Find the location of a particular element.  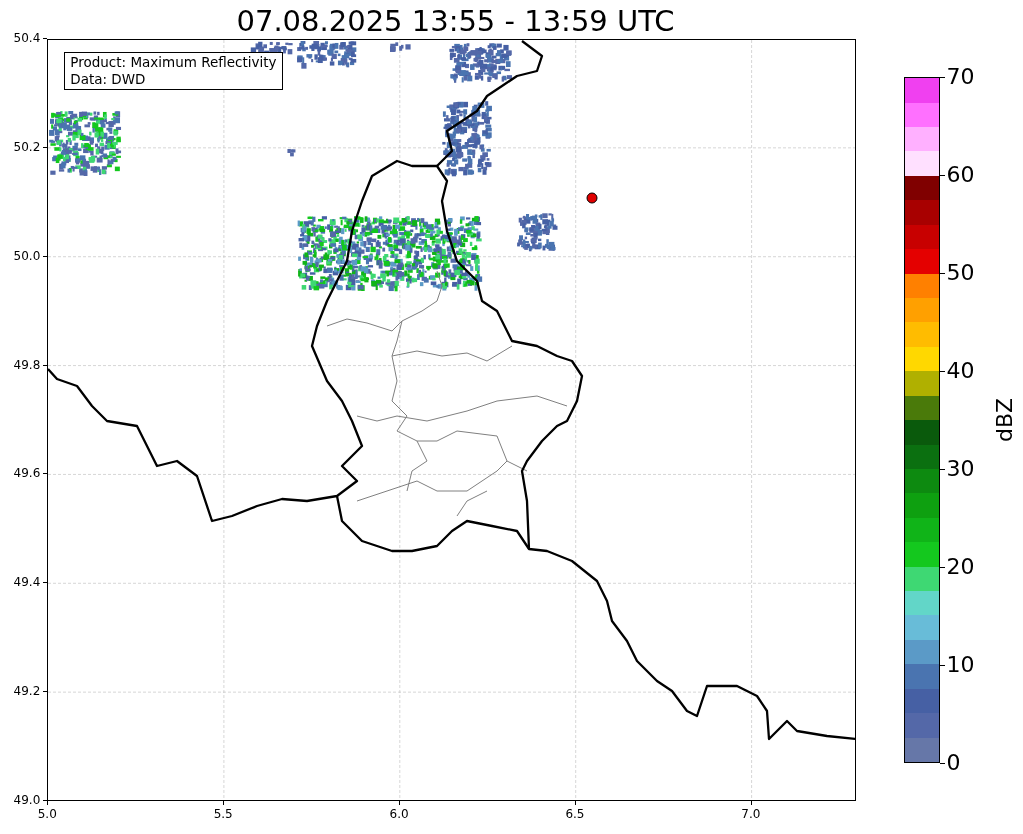

y-axis-tick-label: 49.8 is located at coordinates (27, 364).